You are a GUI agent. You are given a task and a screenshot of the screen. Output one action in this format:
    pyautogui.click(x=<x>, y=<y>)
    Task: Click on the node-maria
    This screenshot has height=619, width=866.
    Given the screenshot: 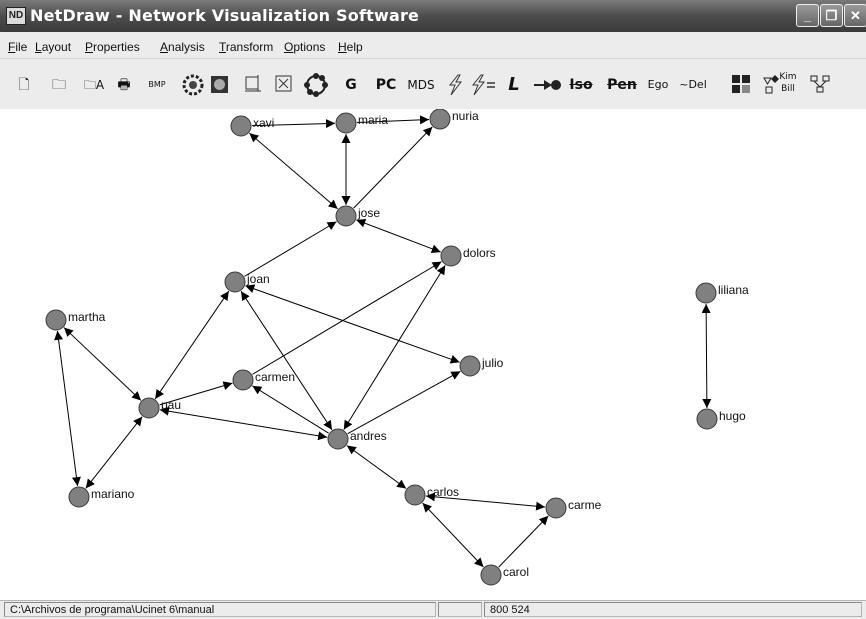 What is the action you would take?
    pyautogui.click(x=346, y=123)
    